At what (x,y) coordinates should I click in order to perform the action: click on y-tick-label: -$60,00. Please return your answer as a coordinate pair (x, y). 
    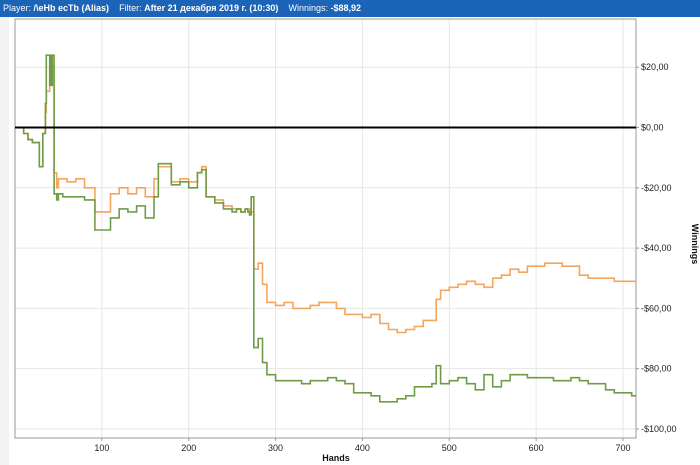
    Looking at the image, I should click on (656, 308).